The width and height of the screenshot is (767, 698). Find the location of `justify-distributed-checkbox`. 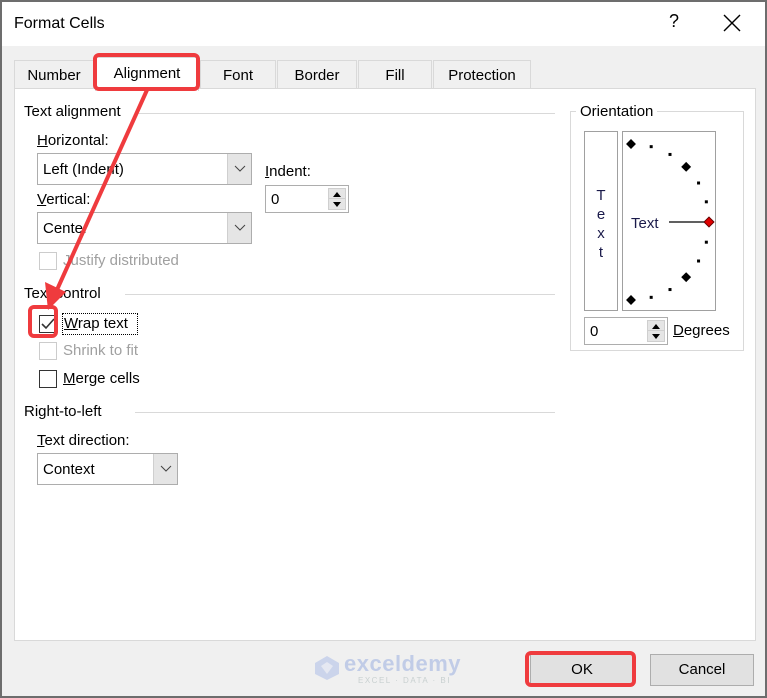

justify-distributed-checkbox is located at coordinates (48, 261).